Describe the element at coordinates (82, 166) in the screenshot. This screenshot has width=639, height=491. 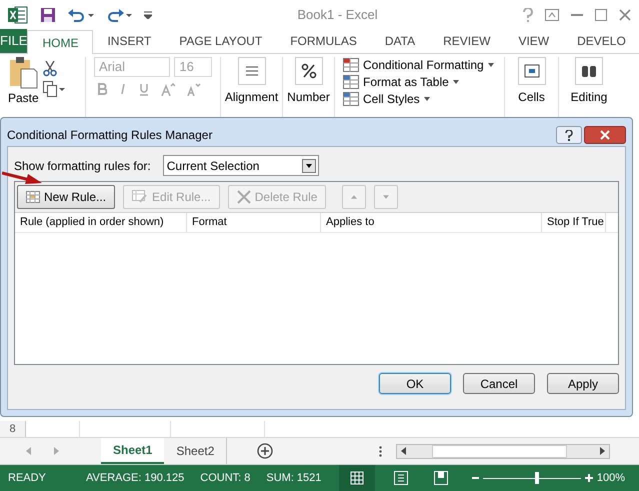
I see `show-rules-label: Show formatting rules for:` at that location.